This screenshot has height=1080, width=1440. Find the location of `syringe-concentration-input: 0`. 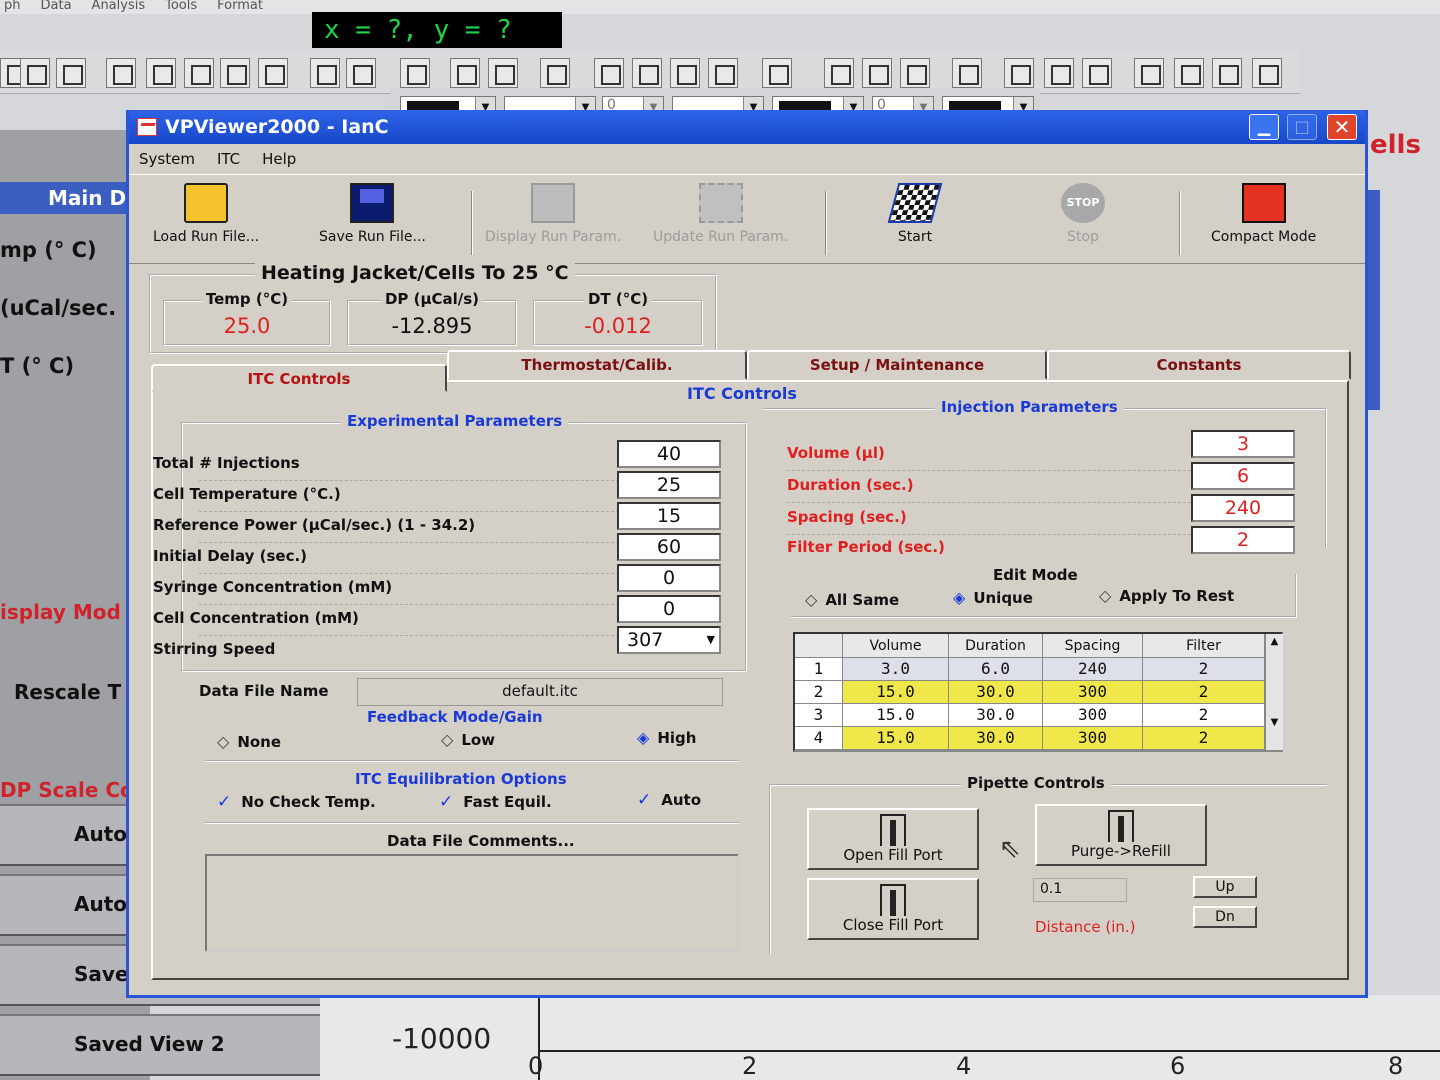

syringe-concentration-input: 0 is located at coordinates (669, 578).